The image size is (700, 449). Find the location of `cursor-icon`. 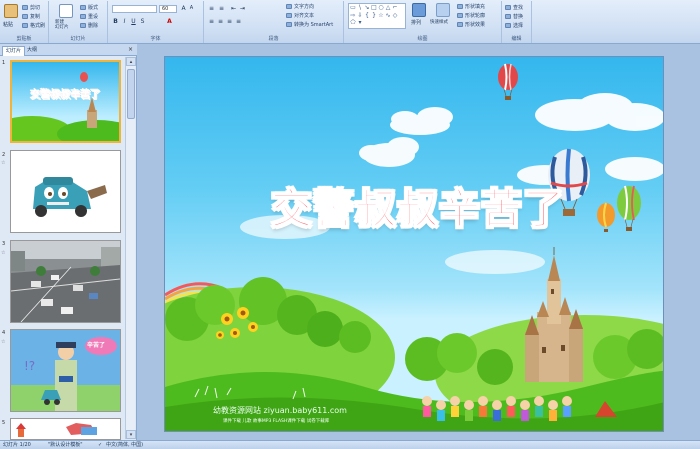

cursor-icon is located at coordinates (508, 25).